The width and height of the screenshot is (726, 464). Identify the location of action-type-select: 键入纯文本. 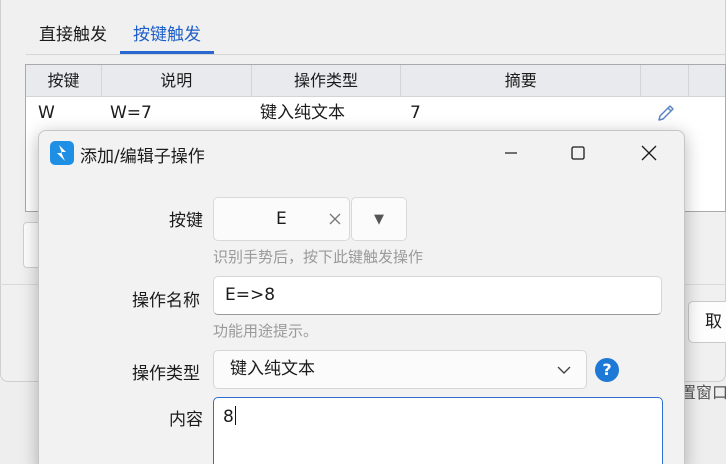
(400, 369).